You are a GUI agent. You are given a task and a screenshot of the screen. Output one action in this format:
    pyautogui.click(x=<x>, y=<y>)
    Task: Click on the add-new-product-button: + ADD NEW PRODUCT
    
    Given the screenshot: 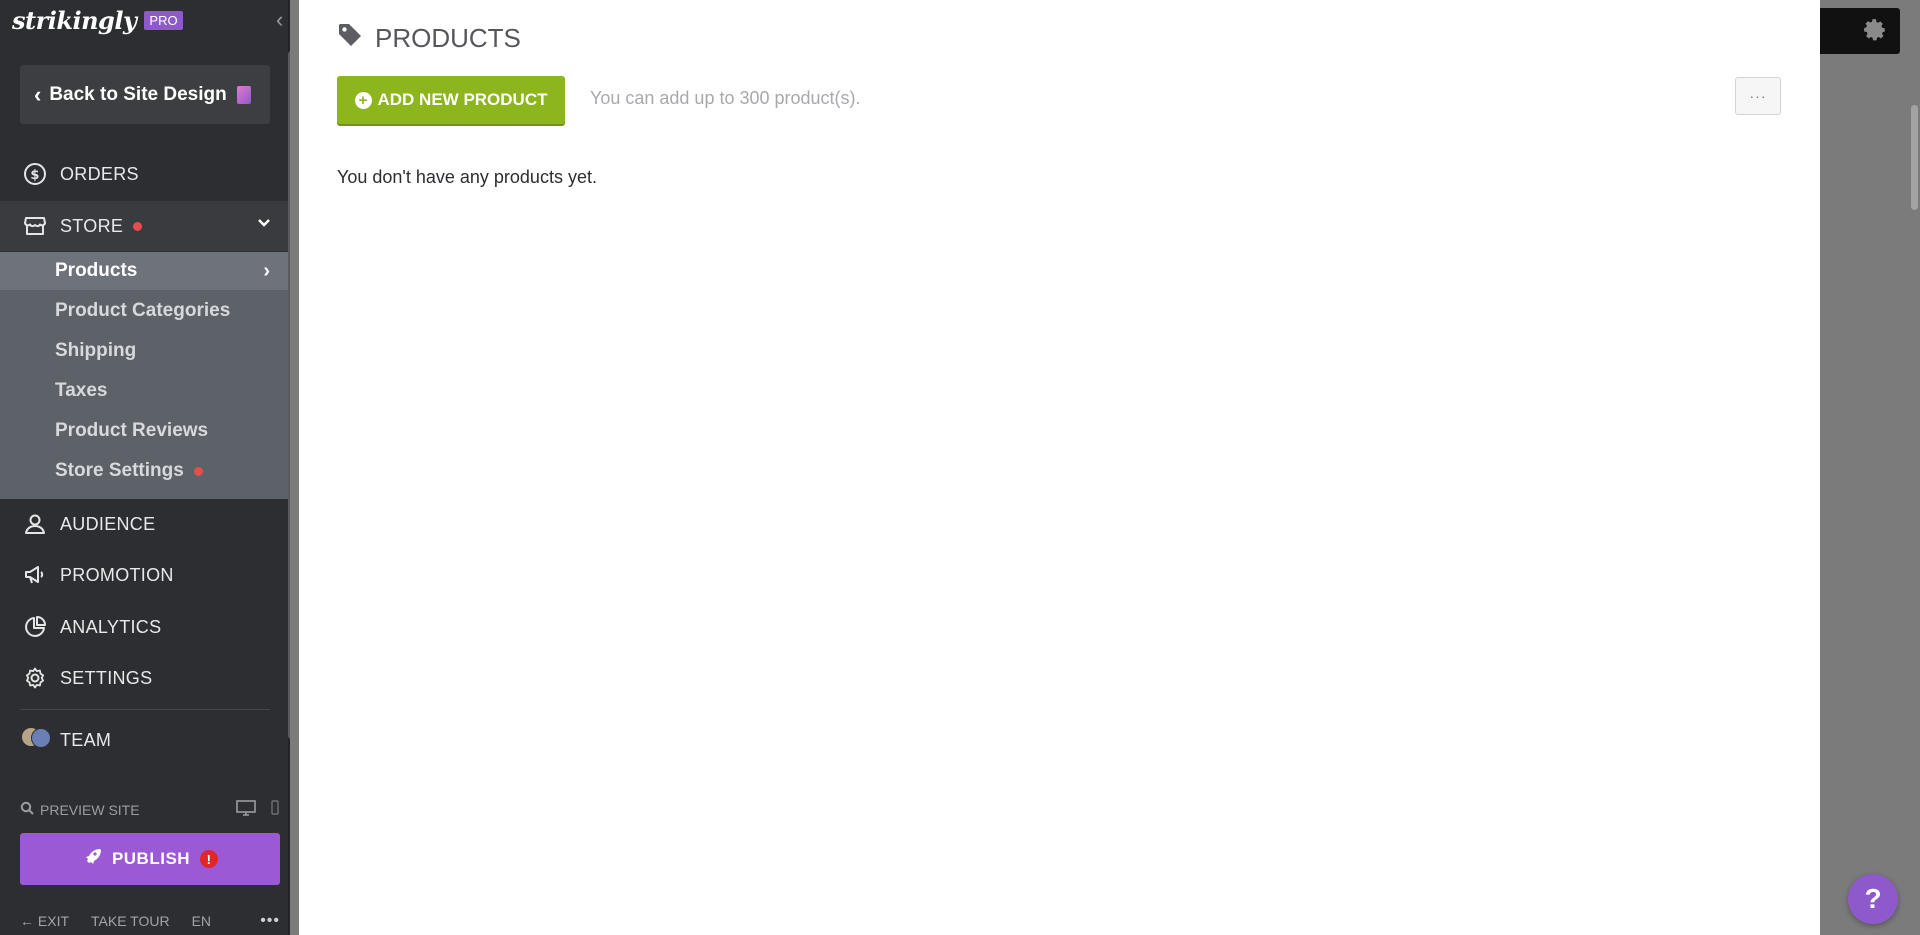 What is the action you would take?
    pyautogui.click(x=451, y=100)
    